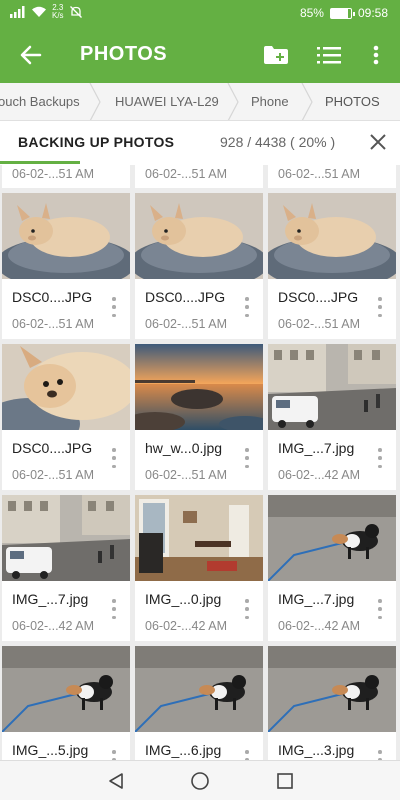  I want to click on breadcrumb-item-phone: Phone, so click(270, 101).